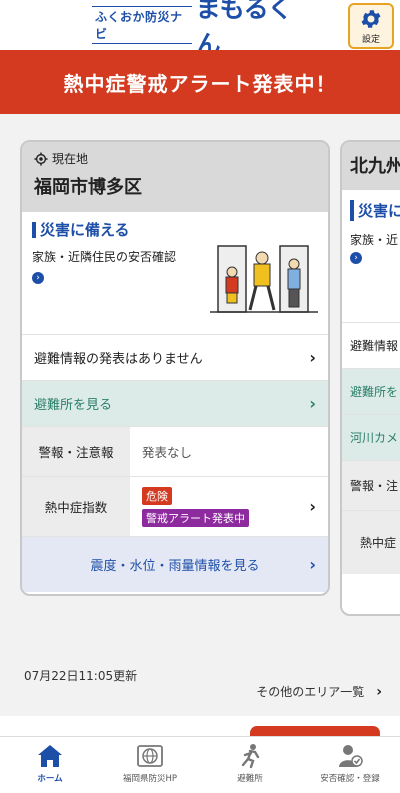 The image size is (400, 793). Describe the element at coordinates (371, 345) in the screenshot. I see `next-evacuation-info: 避難情報` at that location.